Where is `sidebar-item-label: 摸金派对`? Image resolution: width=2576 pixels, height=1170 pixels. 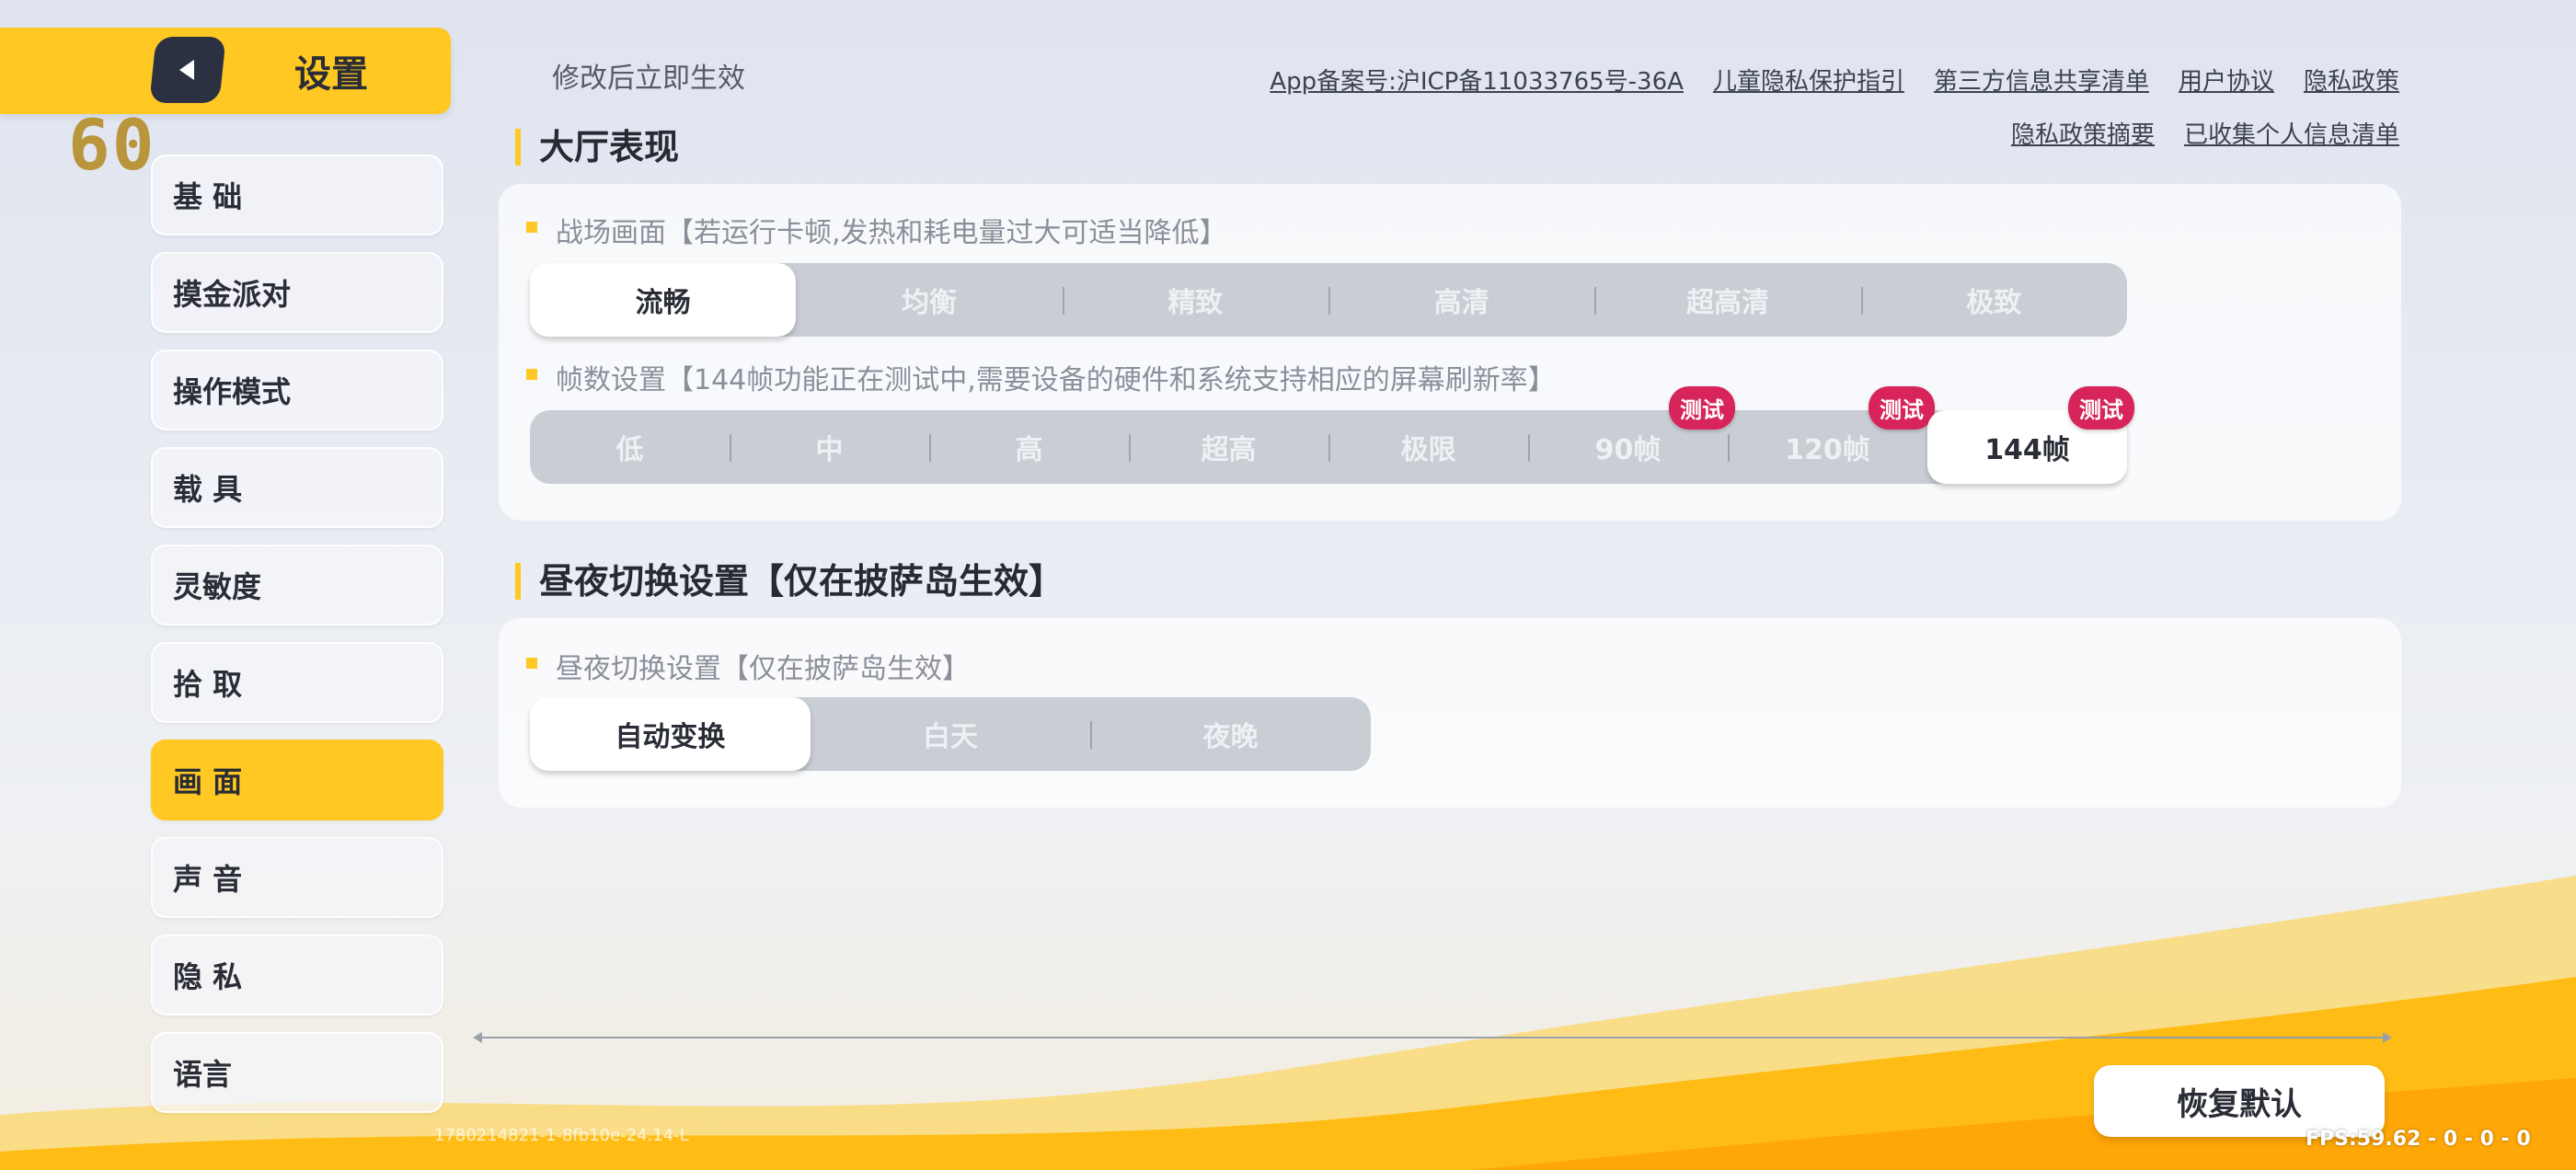 sidebar-item-label: 摸金派对 is located at coordinates (232, 294).